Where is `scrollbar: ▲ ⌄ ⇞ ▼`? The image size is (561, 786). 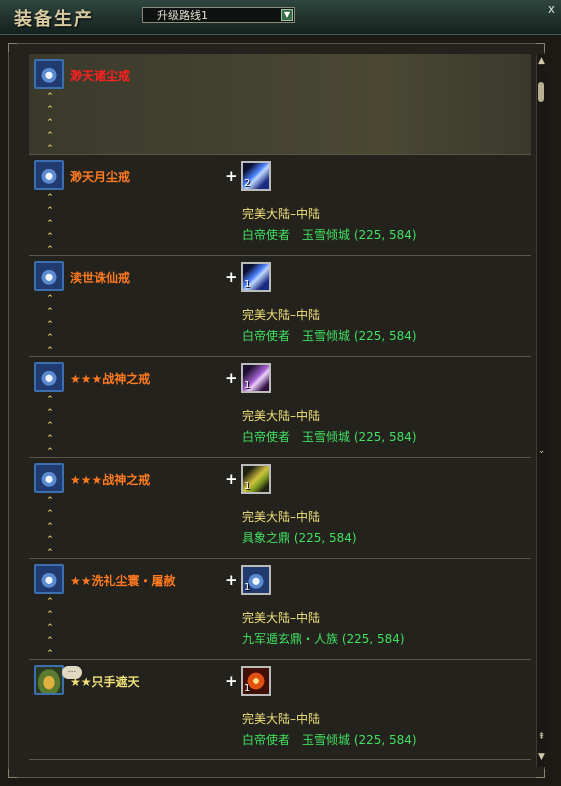 scrollbar: ▲ ⌄ ⇞ ▼ is located at coordinates (541, 410).